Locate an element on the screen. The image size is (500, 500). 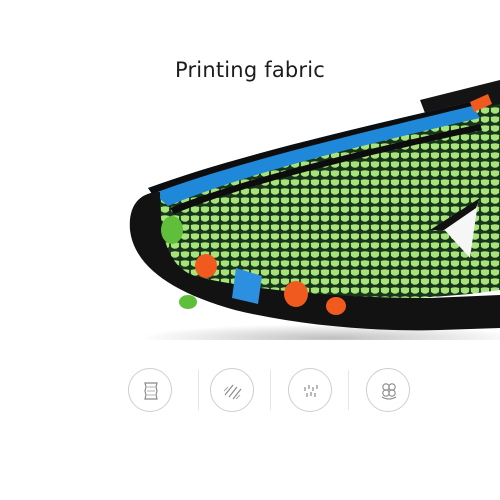
sole-pod-green is located at coordinates (172, 230).